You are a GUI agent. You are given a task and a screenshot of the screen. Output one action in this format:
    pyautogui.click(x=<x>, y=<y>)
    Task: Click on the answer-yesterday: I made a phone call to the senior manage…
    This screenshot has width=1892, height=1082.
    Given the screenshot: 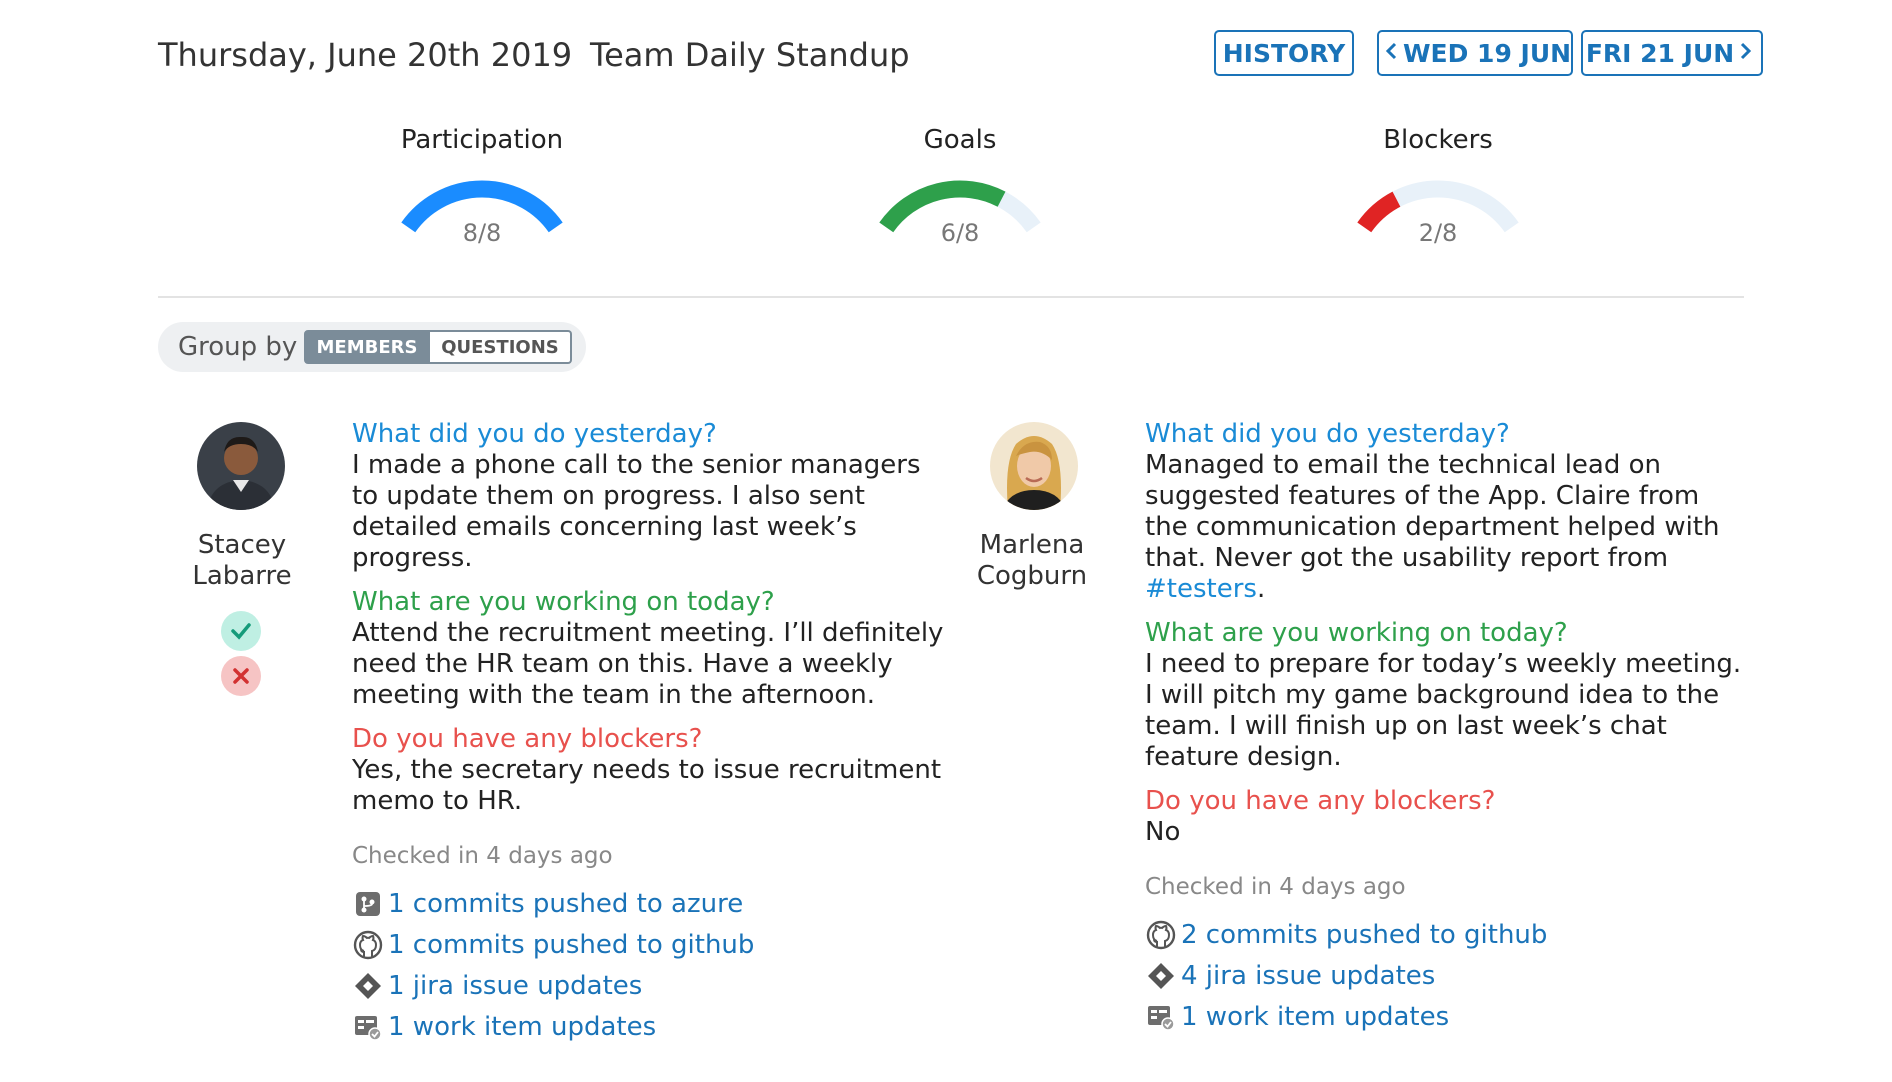 What is the action you would take?
    pyautogui.click(x=636, y=511)
    